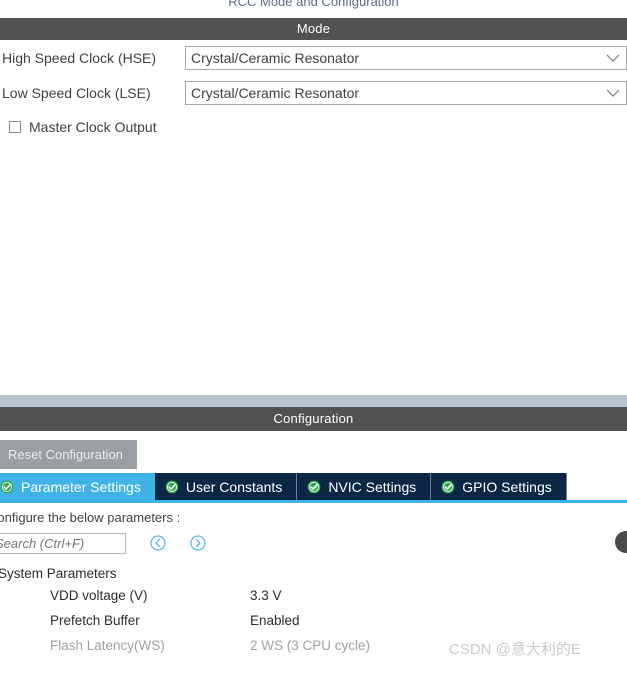 This screenshot has width=627, height=674. Describe the element at coordinates (313, 401) in the screenshot. I see `panel-separator` at that location.